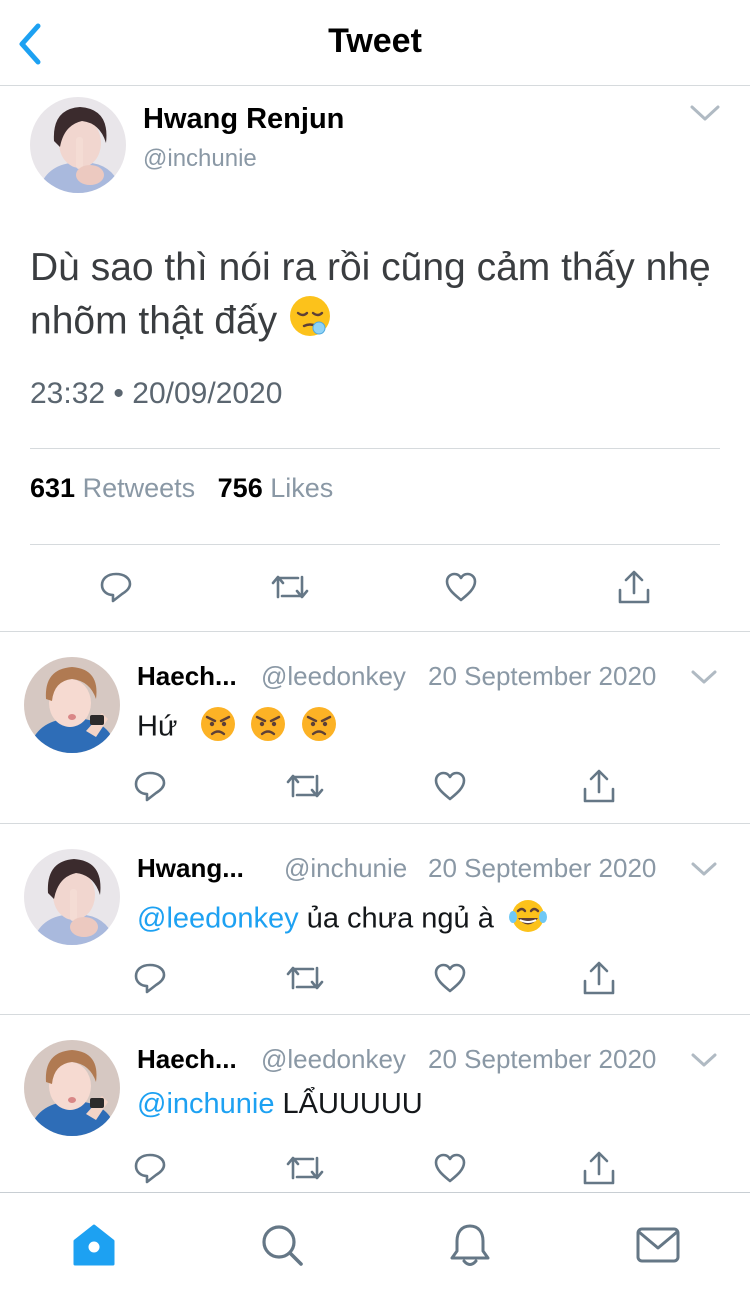 The image size is (750, 1292). What do you see at coordinates (375, 1242) in the screenshot?
I see `bottom-tab-bar` at bounding box center [375, 1242].